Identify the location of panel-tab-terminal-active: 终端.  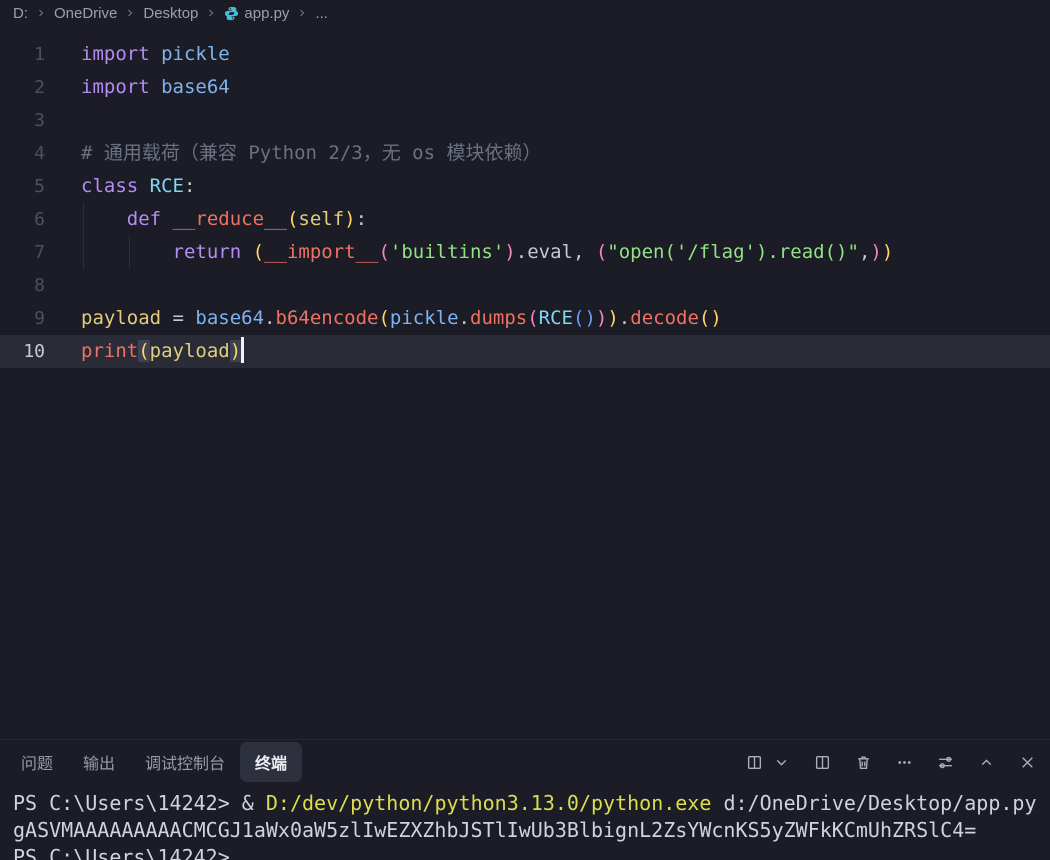
(271, 762).